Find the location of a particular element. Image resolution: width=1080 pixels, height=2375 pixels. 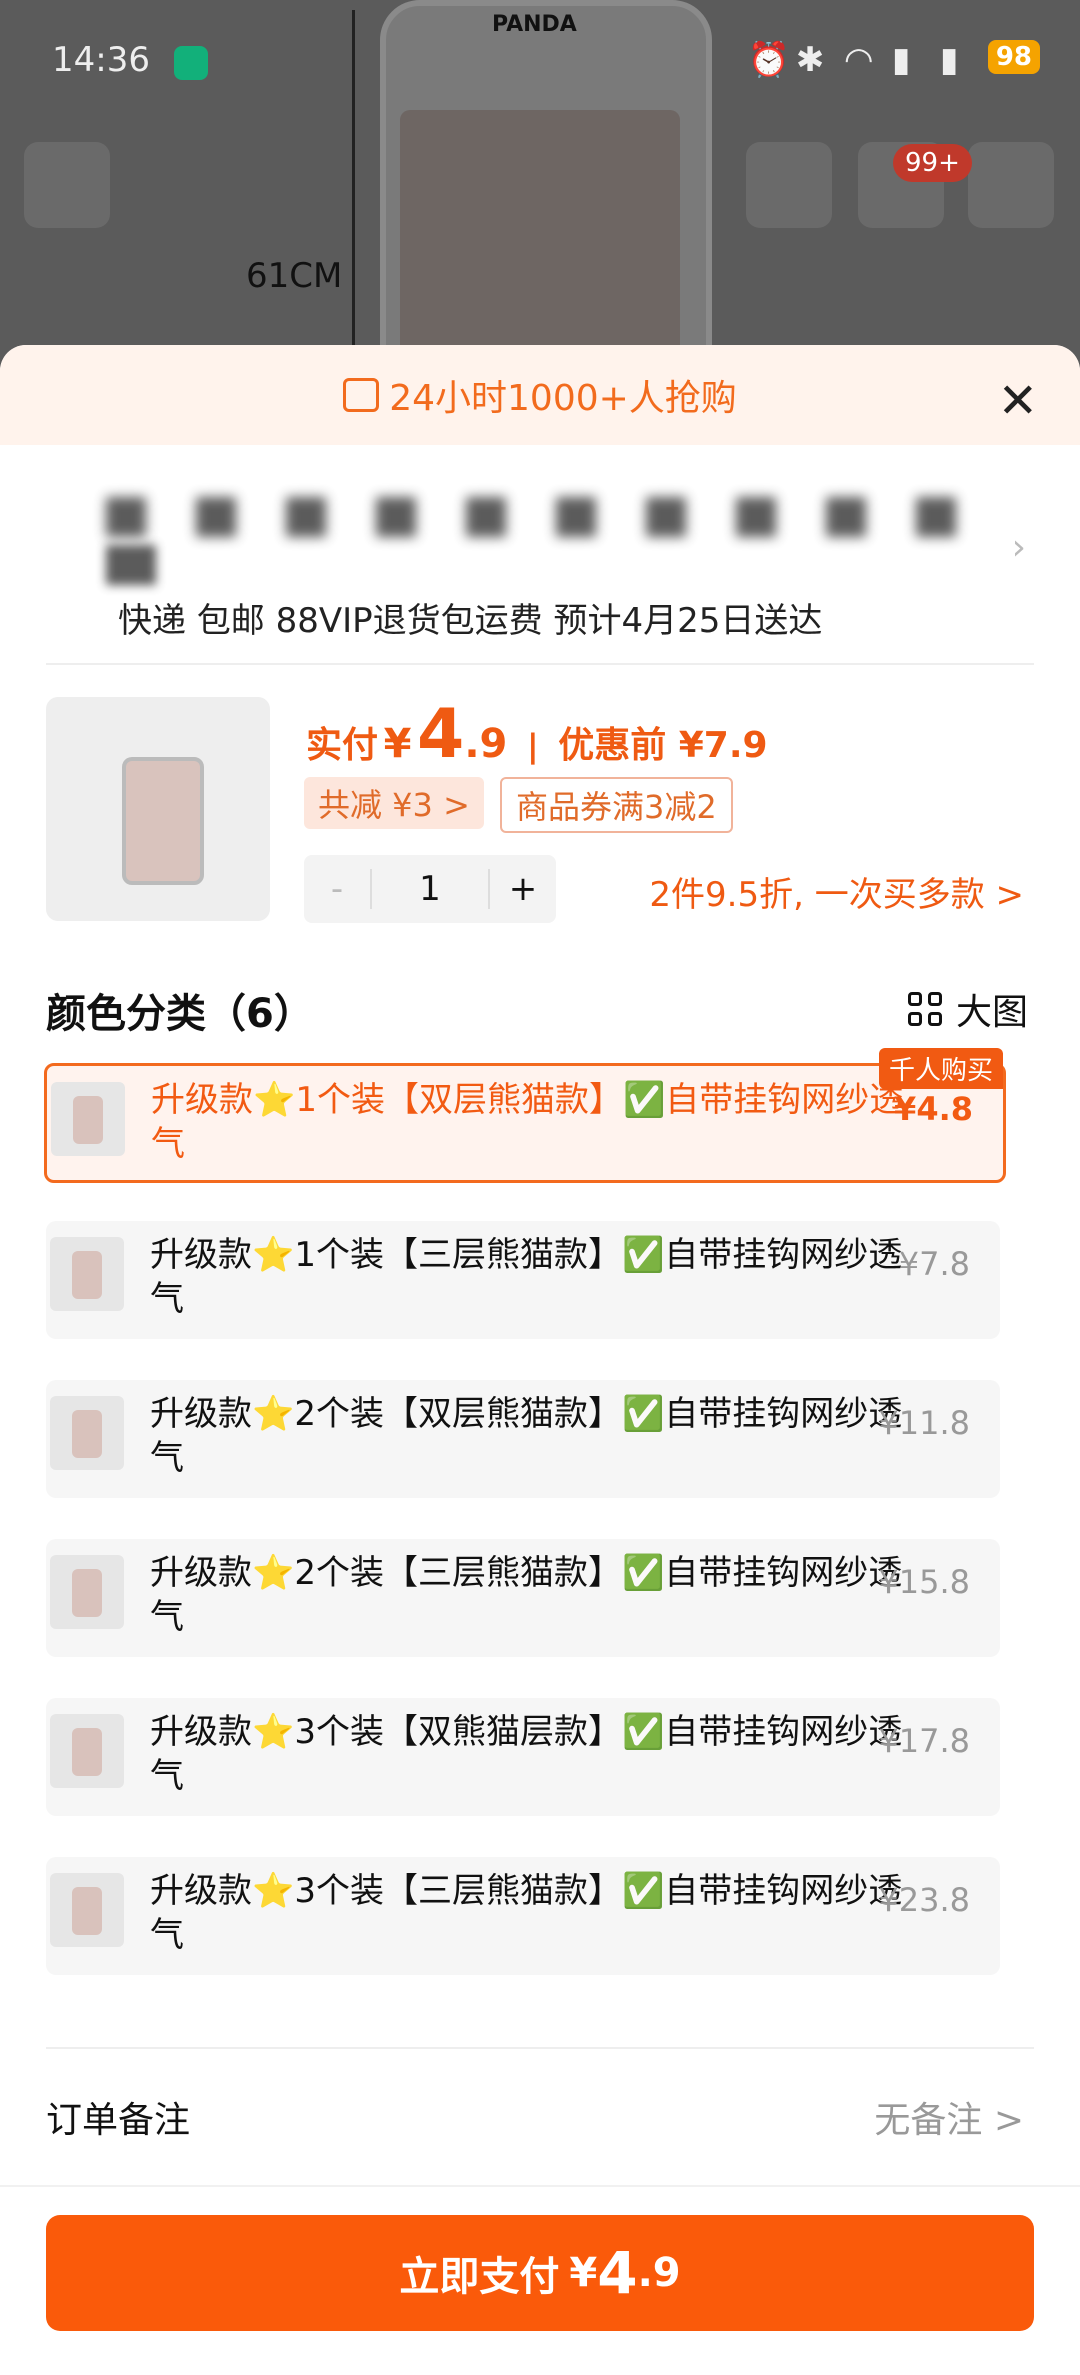

banner-text: 24小时1000+人抢购 is located at coordinates (563, 398).